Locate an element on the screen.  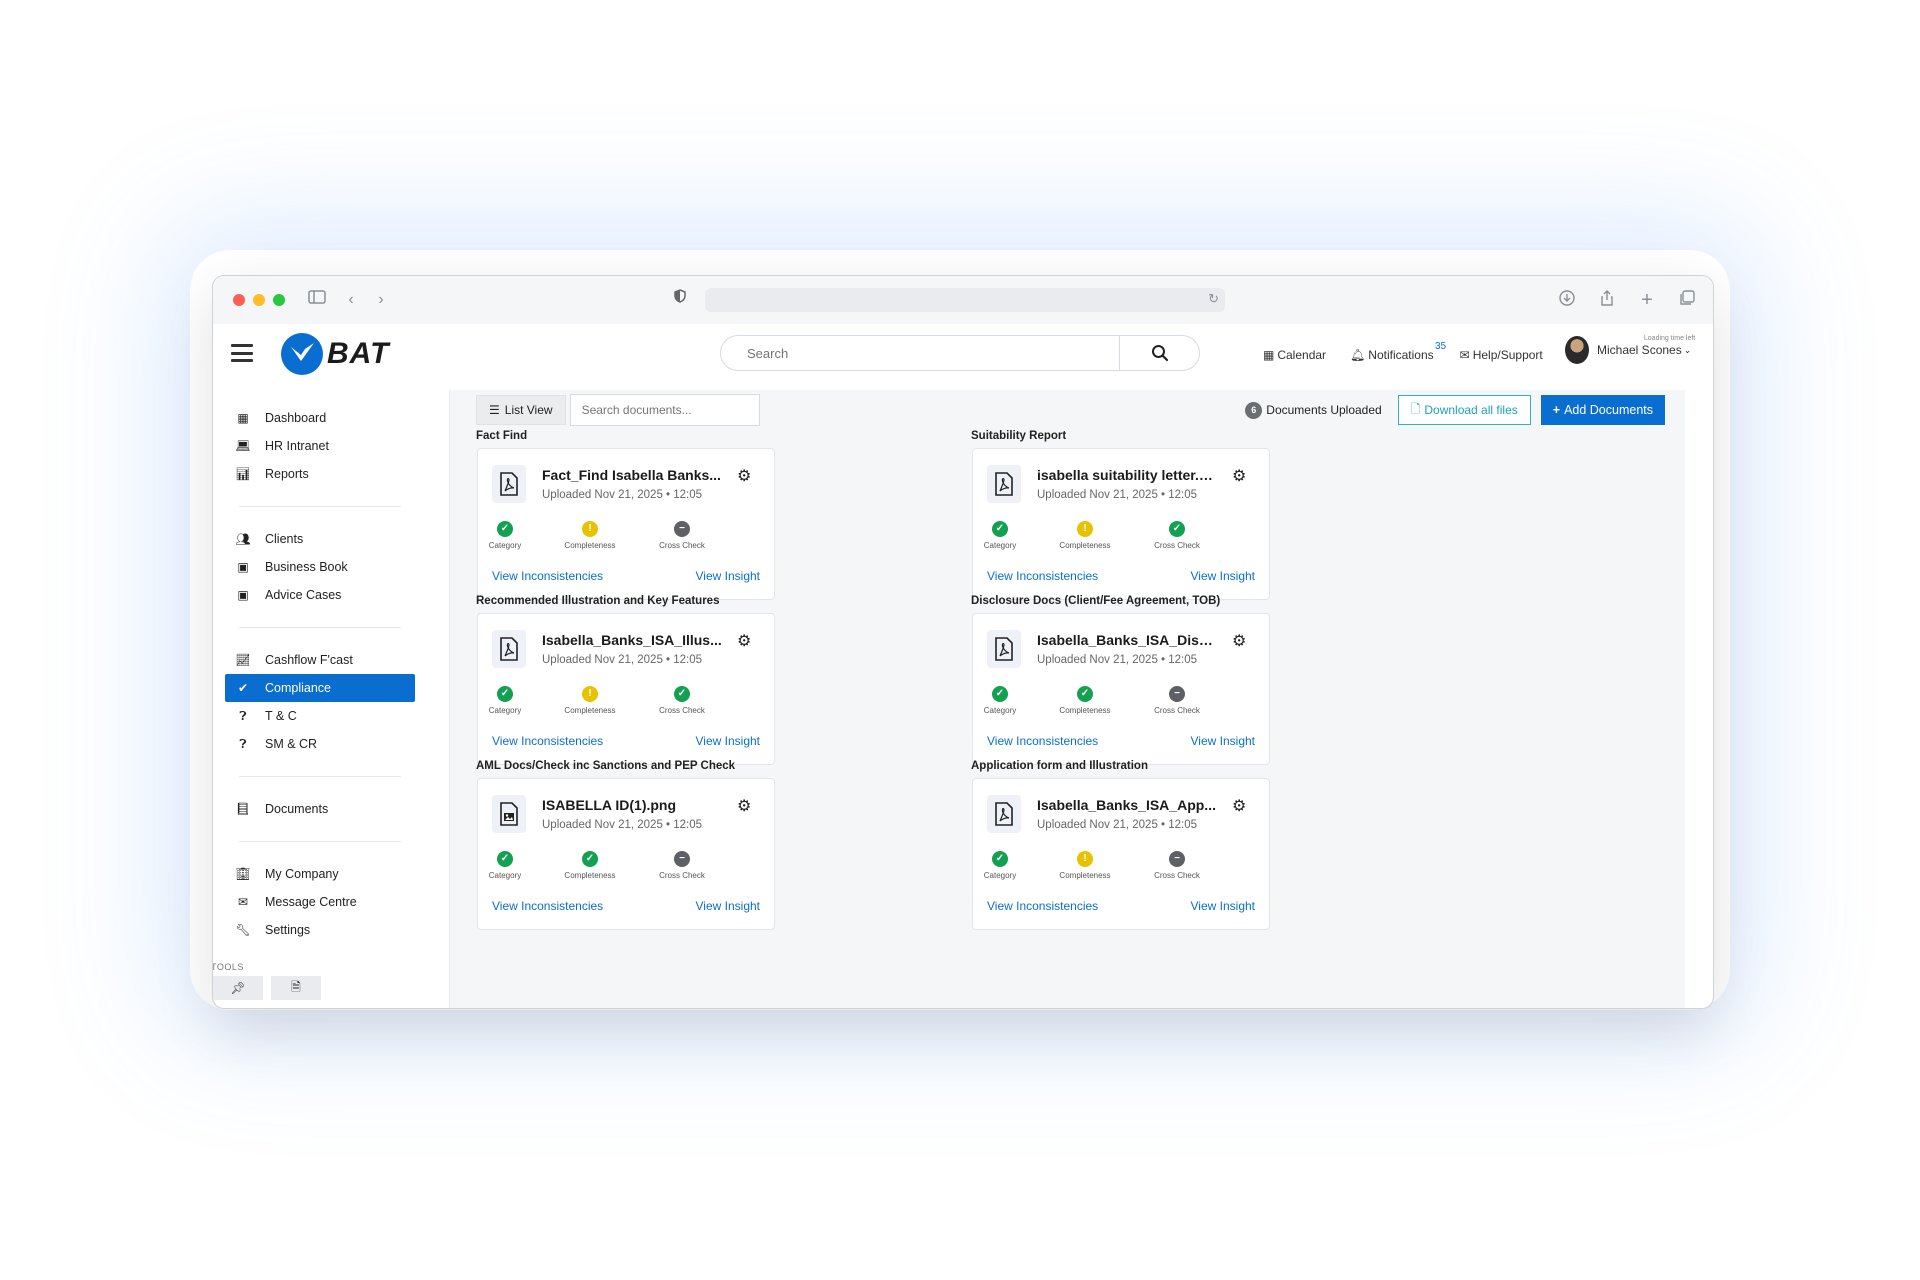
dashboard-icon: ▦ is located at coordinates (243, 418).